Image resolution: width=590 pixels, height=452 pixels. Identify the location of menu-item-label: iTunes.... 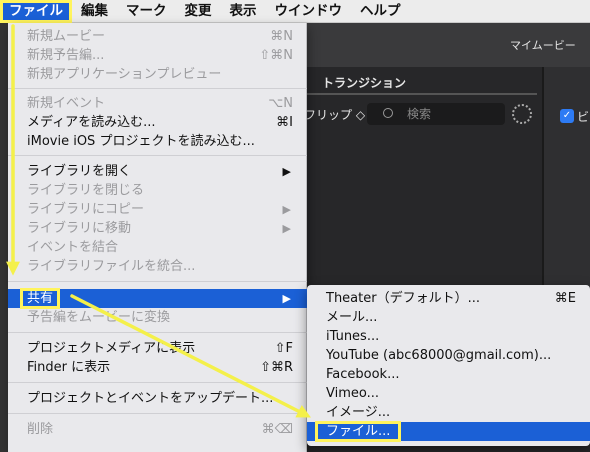
(353, 336).